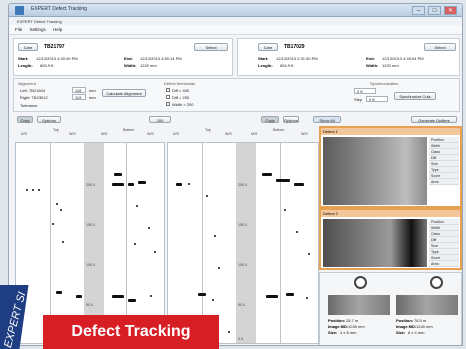 The image size is (466, 349). Describe the element at coordinates (57, 29) in the screenshot. I see `menu-help: Help` at that location.